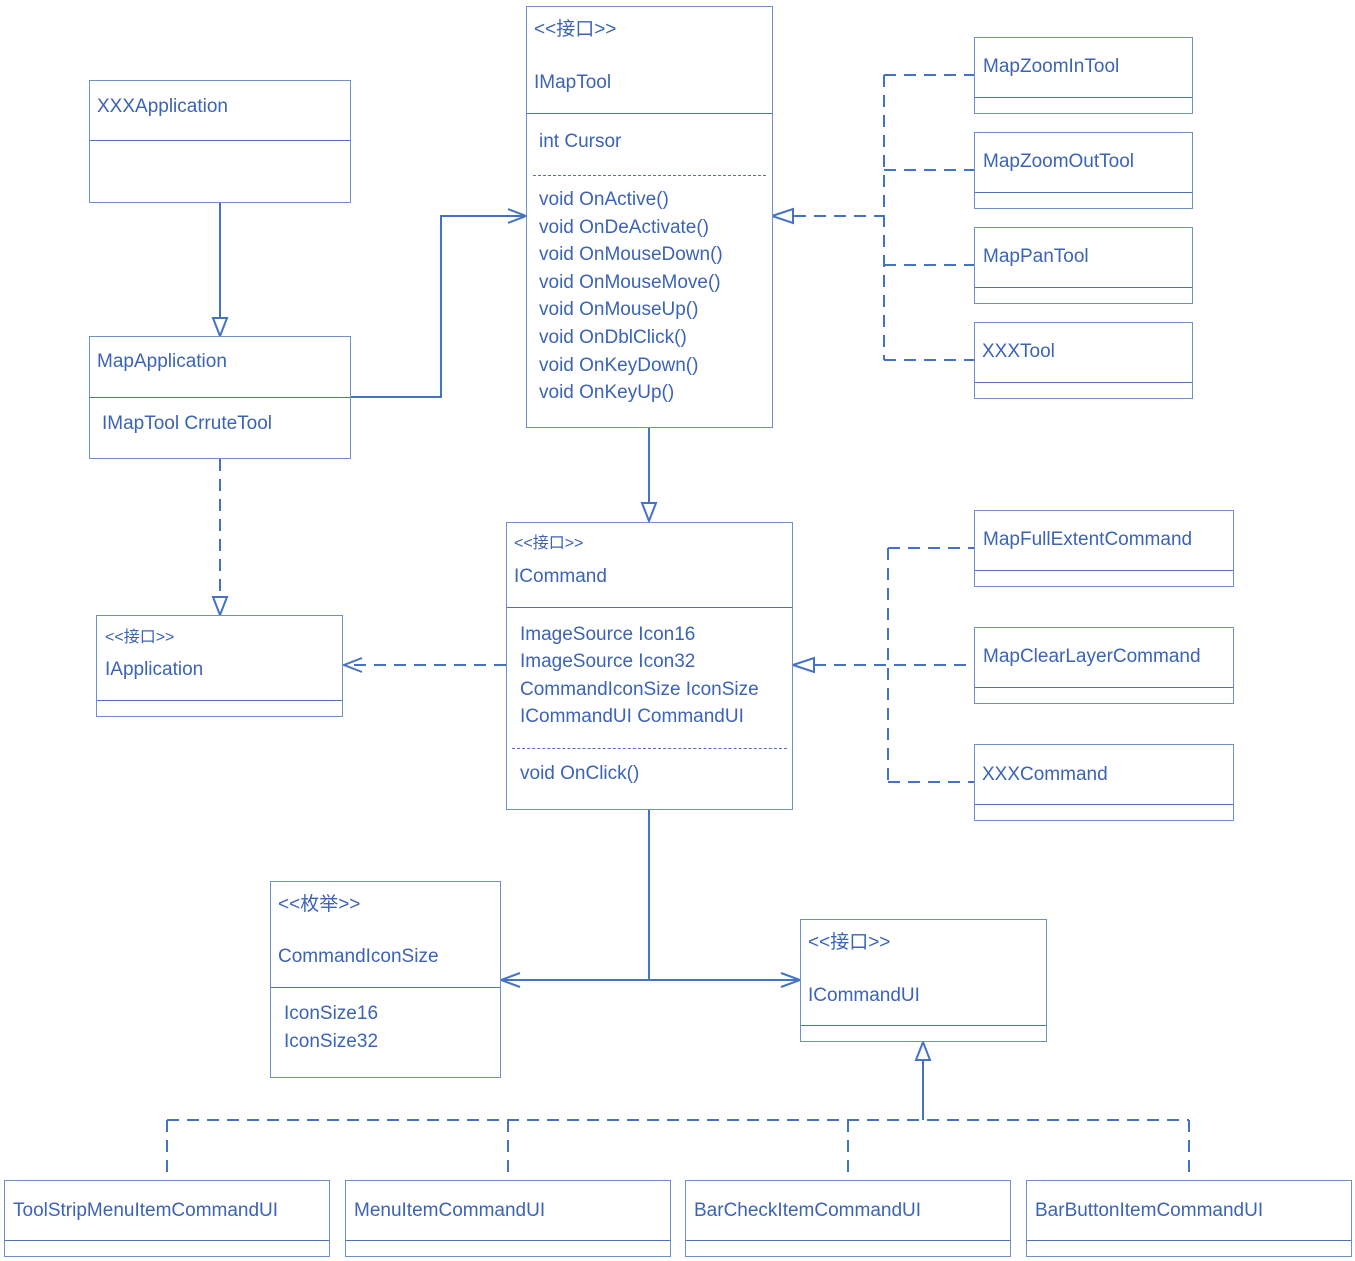 The width and height of the screenshot is (1355, 1261). What do you see at coordinates (187, 423) in the screenshot?
I see `attribute: IMapTool CrruteTool` at bounding box center [187, 423].